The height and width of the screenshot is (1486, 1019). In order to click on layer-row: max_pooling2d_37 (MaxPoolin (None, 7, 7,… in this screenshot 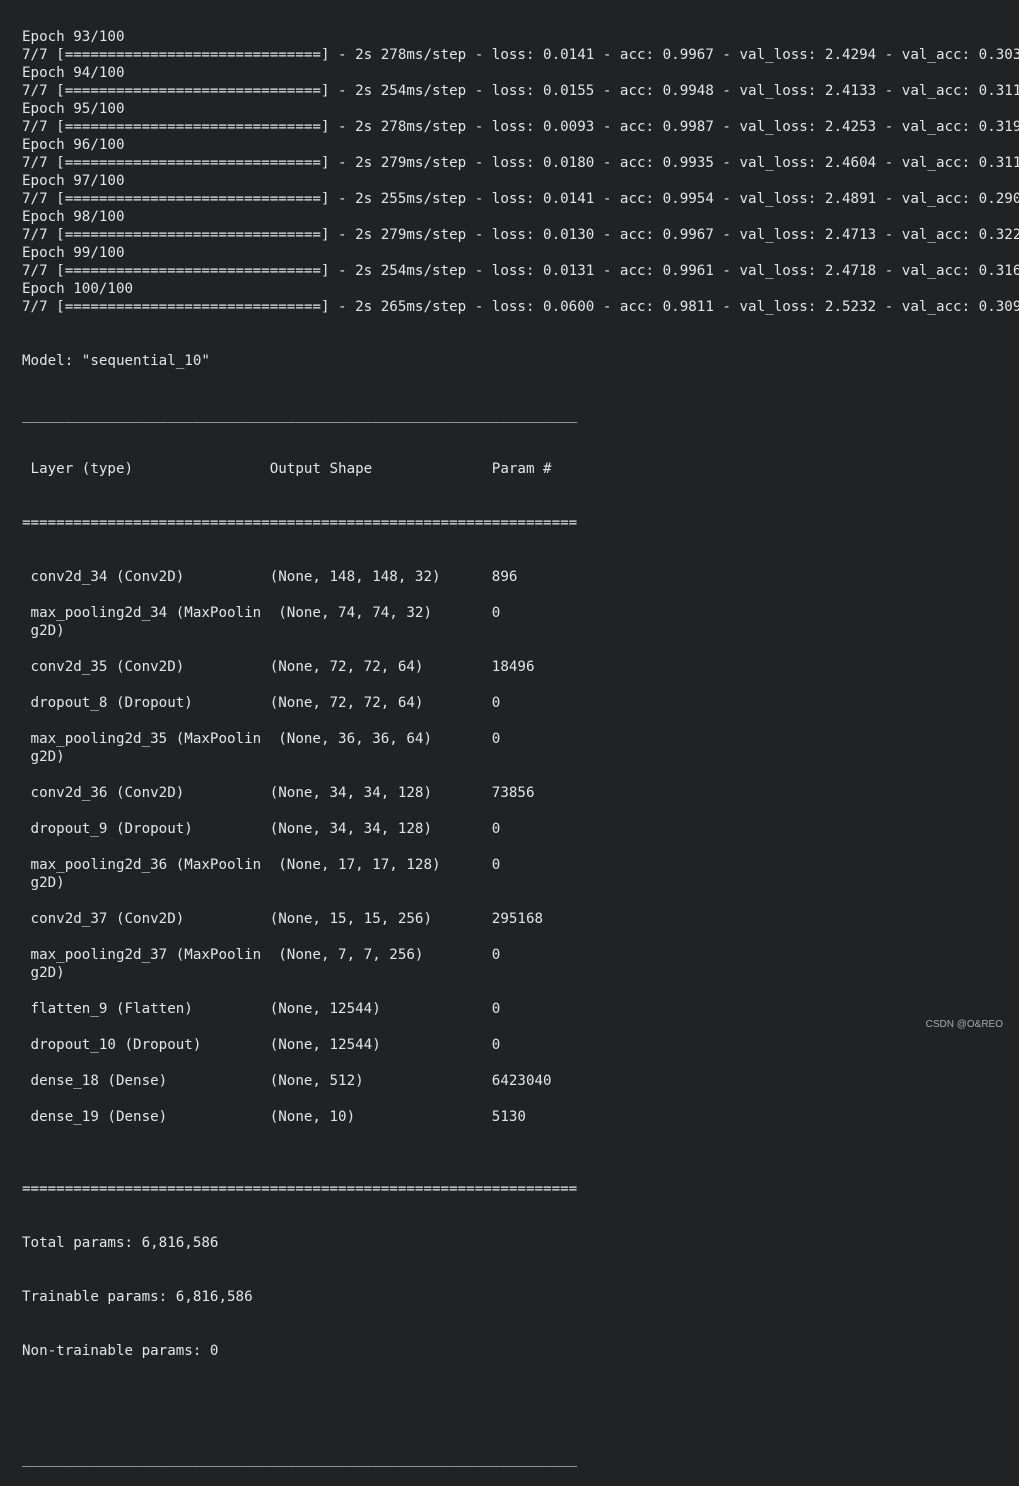, I will do `click(520, 973)`.